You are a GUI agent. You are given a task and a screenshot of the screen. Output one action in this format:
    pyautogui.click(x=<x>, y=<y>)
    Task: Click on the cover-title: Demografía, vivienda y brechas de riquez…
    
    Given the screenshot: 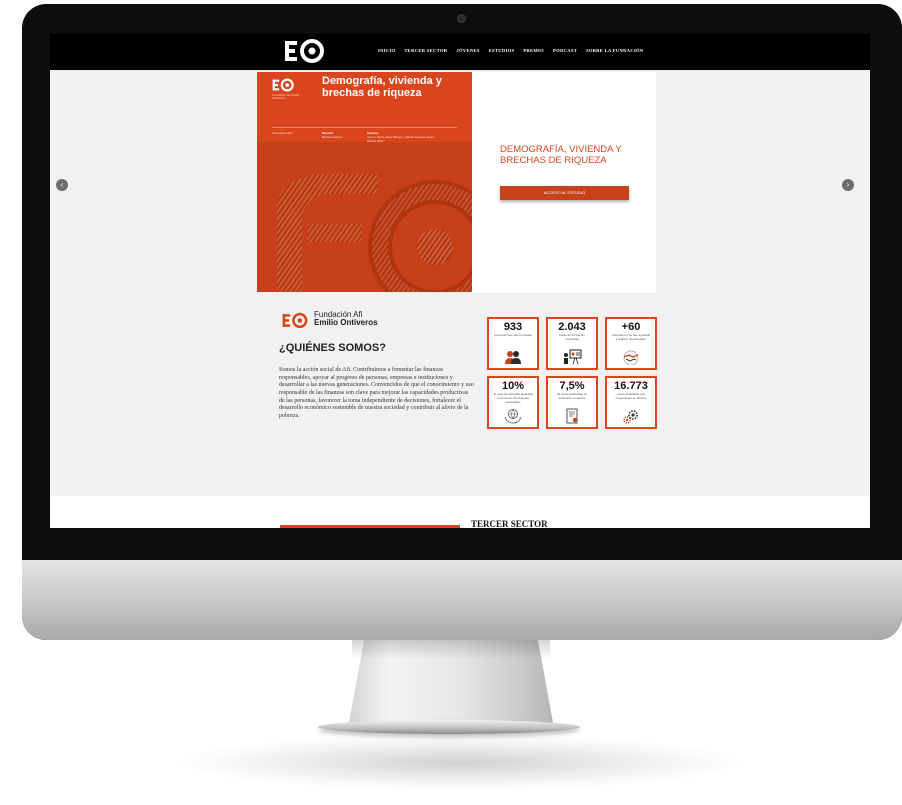 What is the action you would take?
    pyautogui.click(x=382, y=87)
    